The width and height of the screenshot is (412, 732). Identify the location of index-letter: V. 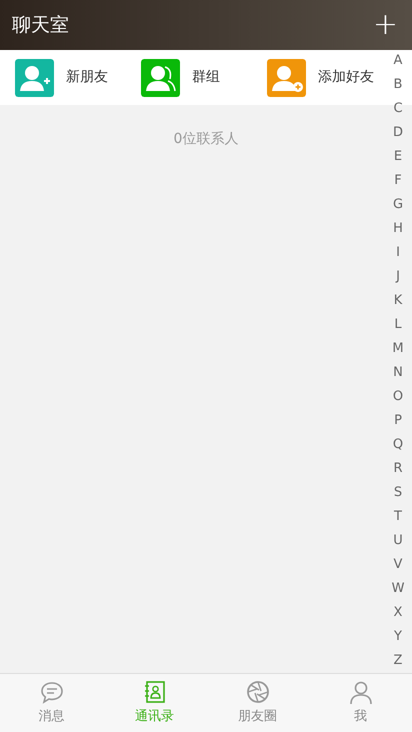
(398, 565).